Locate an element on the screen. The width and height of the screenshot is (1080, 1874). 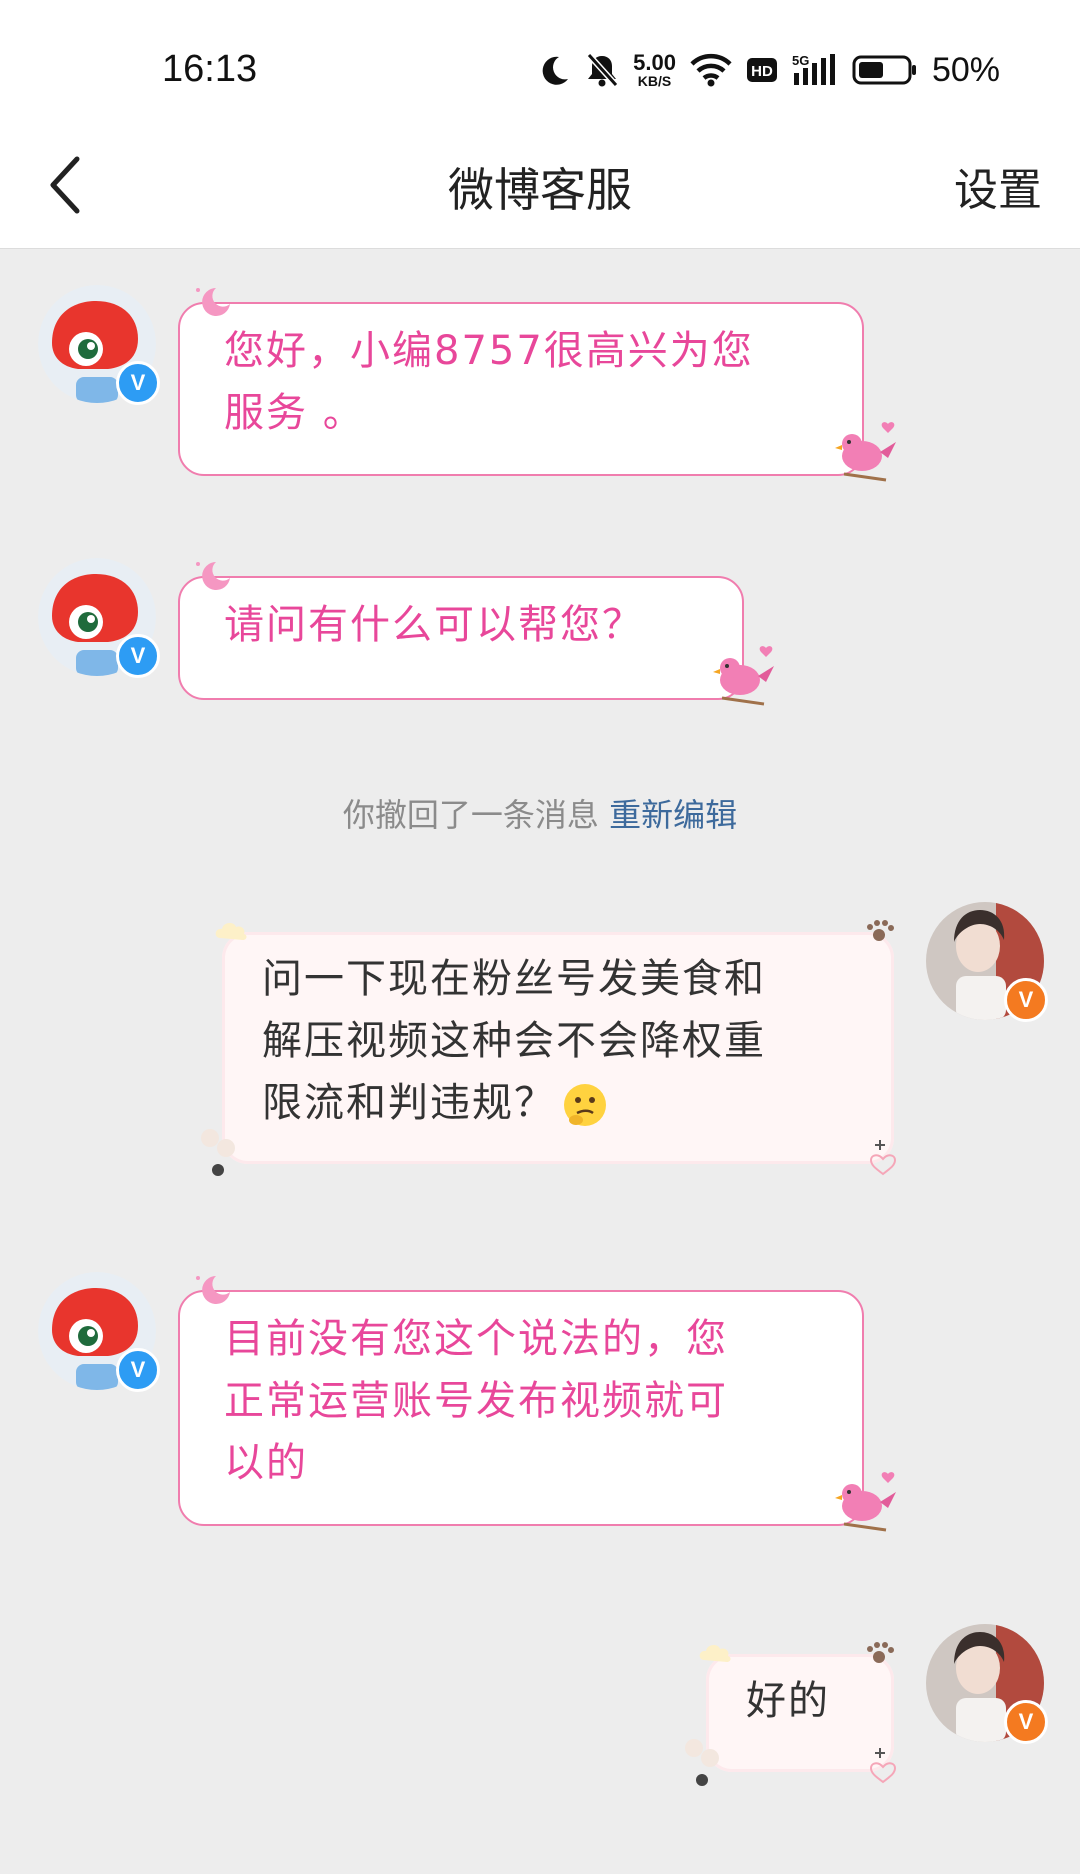
thinking-emoji-icon is located at coordinates (585, 1105).